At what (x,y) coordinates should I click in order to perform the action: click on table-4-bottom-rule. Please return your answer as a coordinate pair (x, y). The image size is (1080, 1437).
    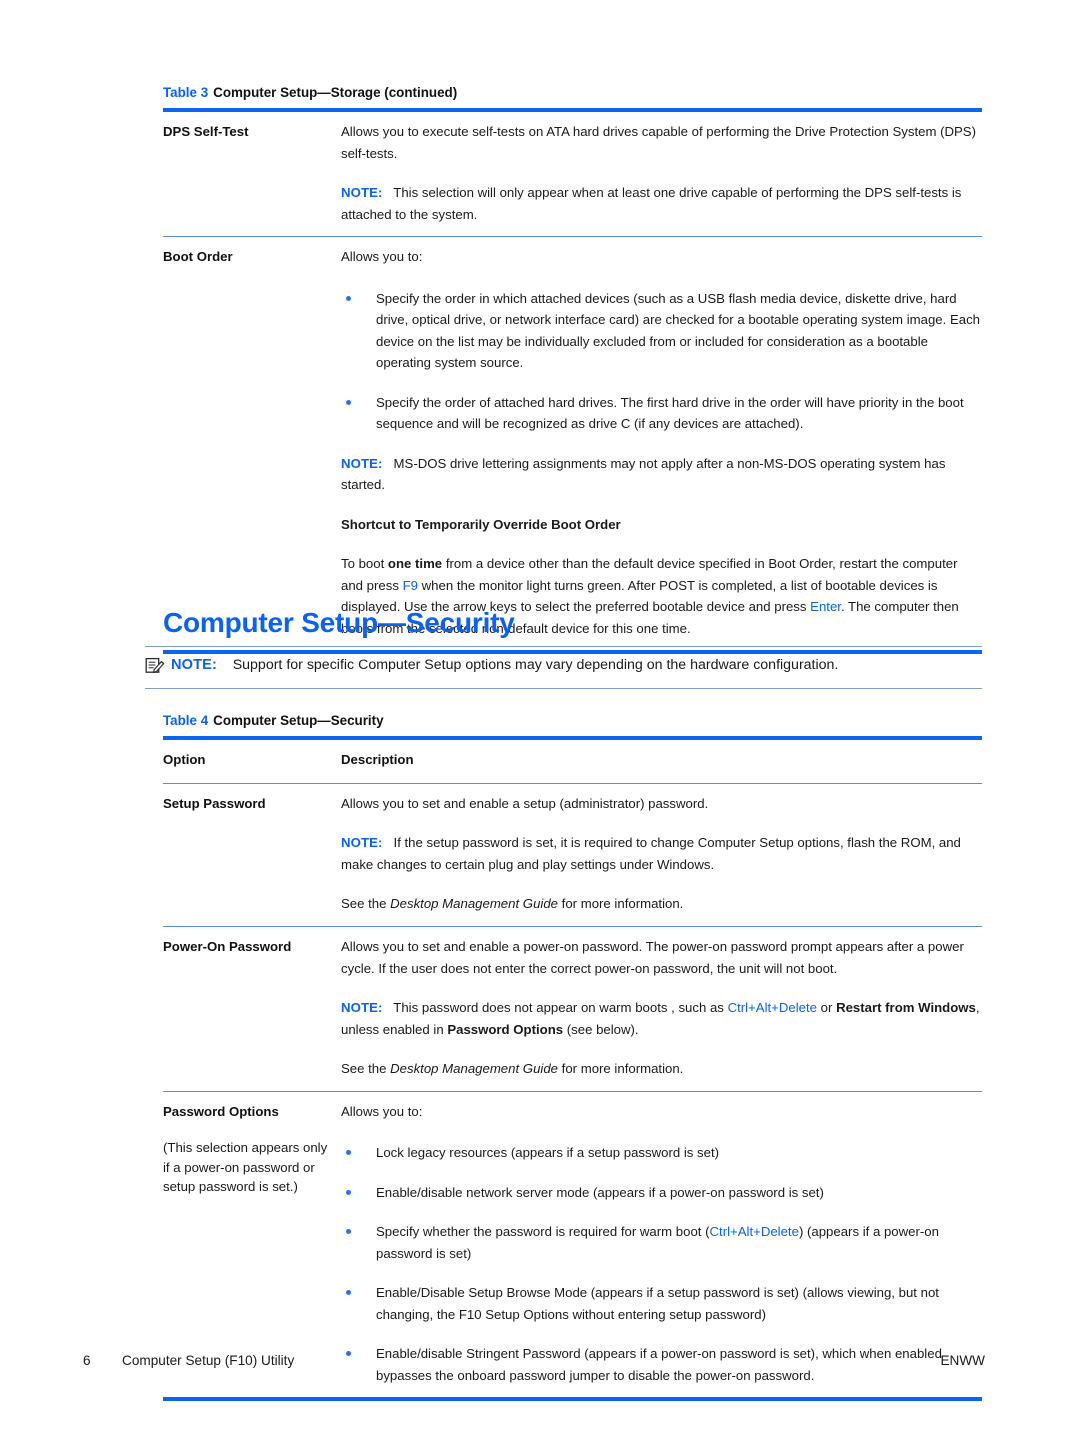
    Looking at the image, I should click on (572, 1399).